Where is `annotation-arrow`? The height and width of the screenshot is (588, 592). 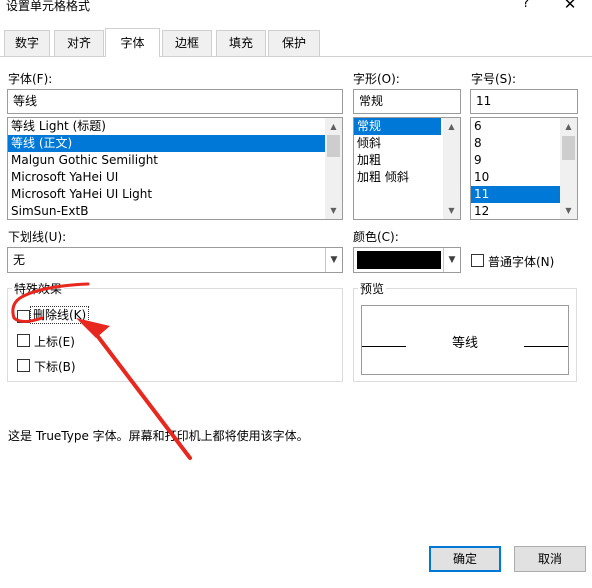
annotation-arrow is located at coordinates (101, 371).